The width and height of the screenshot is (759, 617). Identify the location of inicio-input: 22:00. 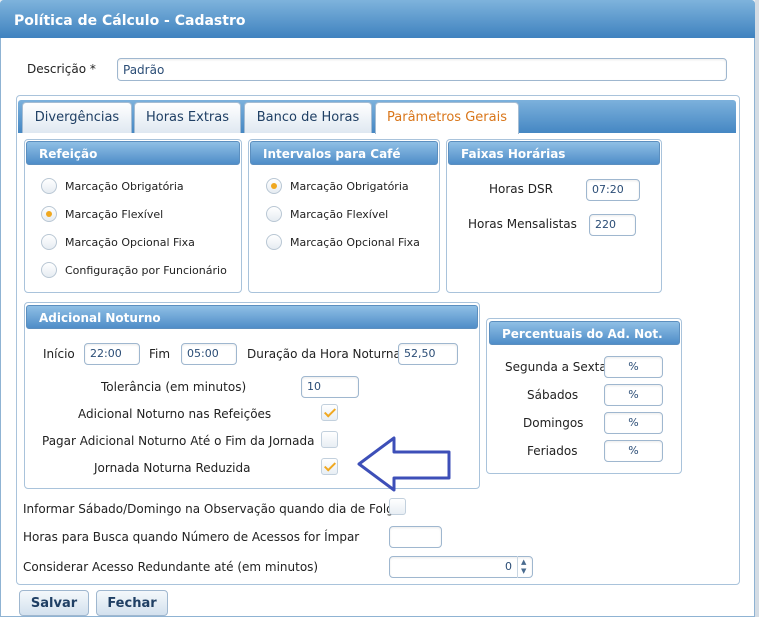
(112, 354).